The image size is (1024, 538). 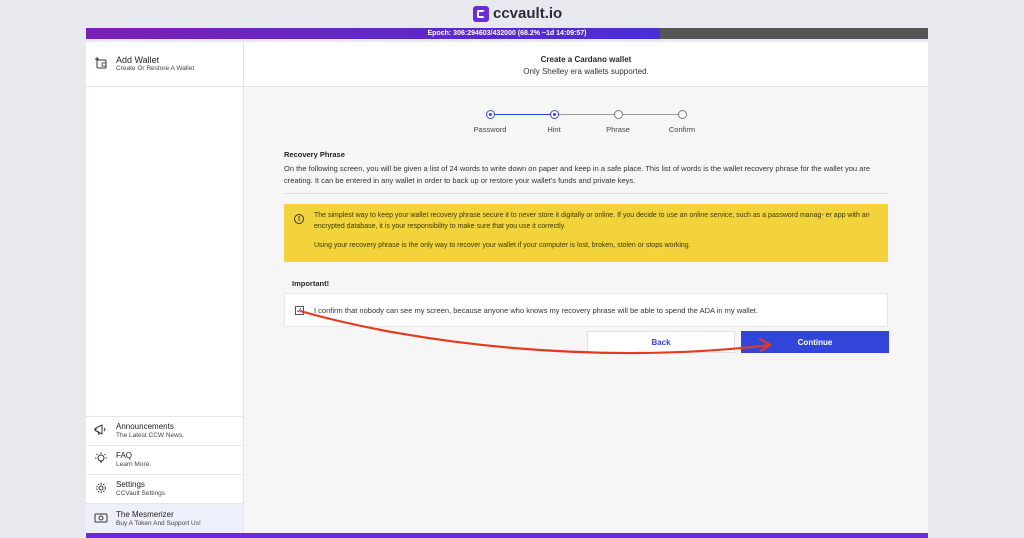 What do you see at coordinates (481, 13) in the screenshot?
I see `ccvault-logo-icon` at bounding box center [481, 13].